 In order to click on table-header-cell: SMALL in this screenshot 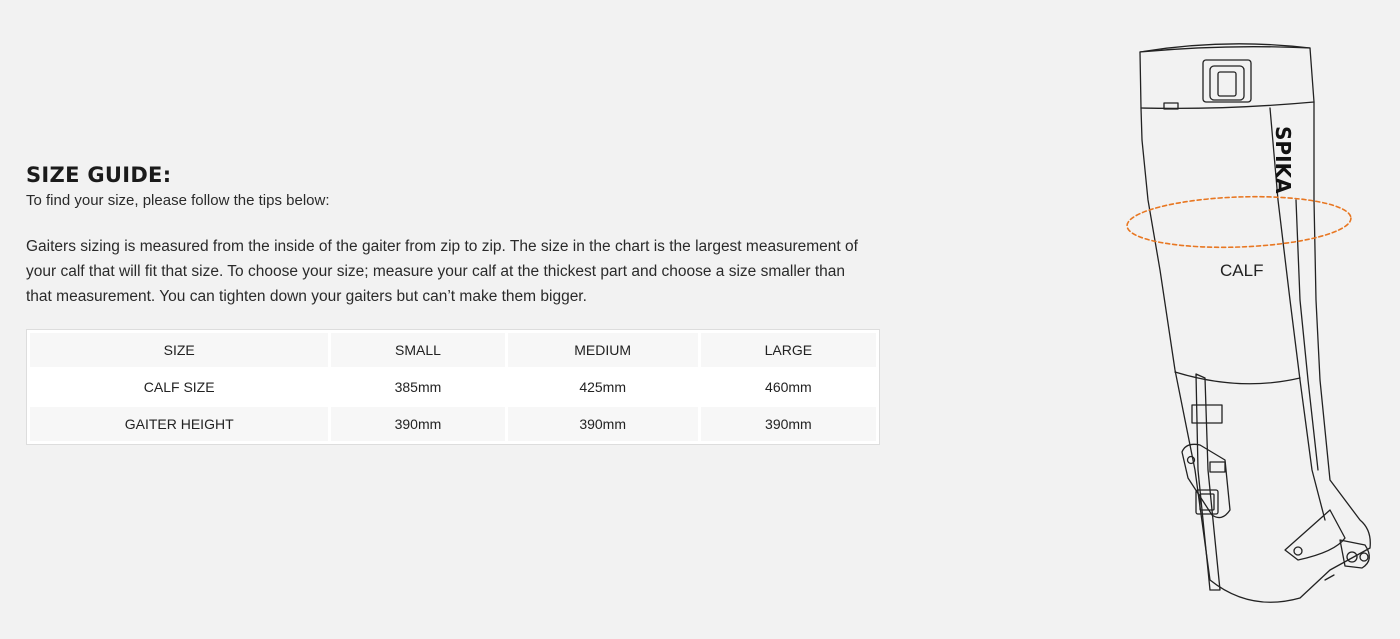, I will do `click(418, 350)`.